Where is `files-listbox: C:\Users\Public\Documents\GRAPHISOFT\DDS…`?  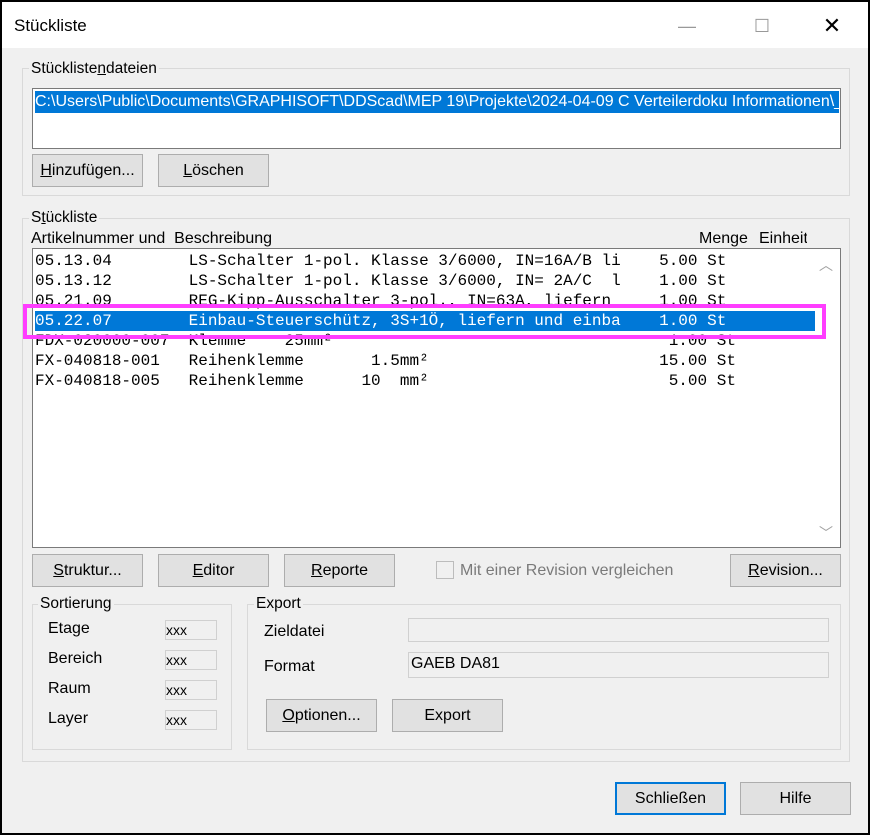 files-listbox: C:\Users\Public\Documents\GRAPHISOFT\DDS… is located at coordinates (436, 118).